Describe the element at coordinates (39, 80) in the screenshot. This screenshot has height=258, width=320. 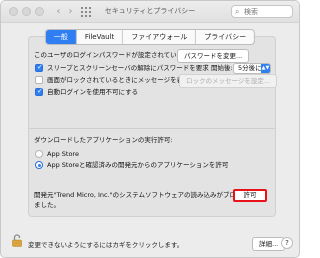
I see `show-message-checkbox` at that location.